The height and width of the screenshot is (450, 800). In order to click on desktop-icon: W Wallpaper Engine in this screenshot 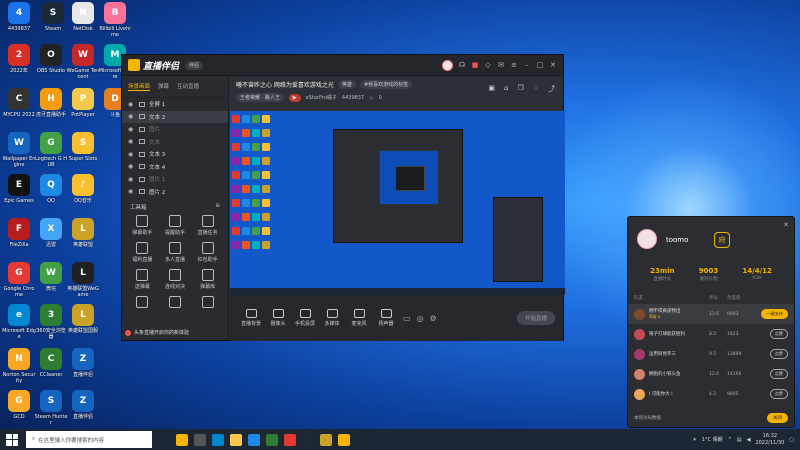, I will do `click(19, 150)`.